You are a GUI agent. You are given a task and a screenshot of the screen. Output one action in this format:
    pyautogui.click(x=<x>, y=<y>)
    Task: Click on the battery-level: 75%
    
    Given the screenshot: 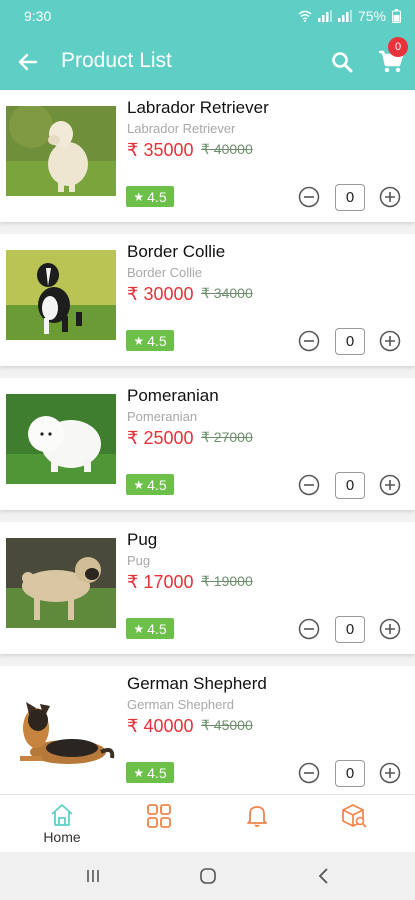 What is the action you would take?
    pyautogui.click(x=371, y=16)
    